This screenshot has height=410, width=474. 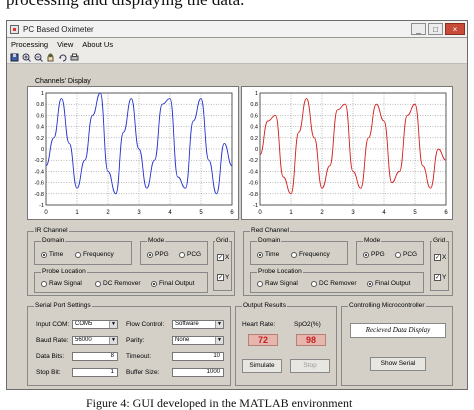 I want to click on window-title: PC Based Oximeter, so click(x=217, y=29).